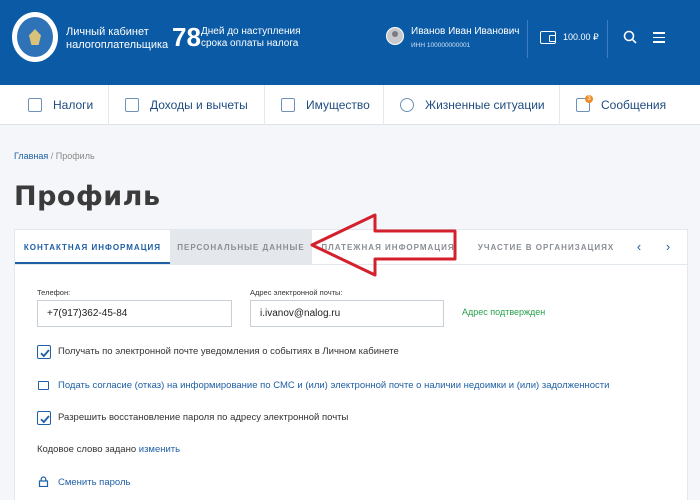  Describe the element at coordinates (75, 156) in the screenshot. I see `breadcrumb-current: Профиль` at that location.